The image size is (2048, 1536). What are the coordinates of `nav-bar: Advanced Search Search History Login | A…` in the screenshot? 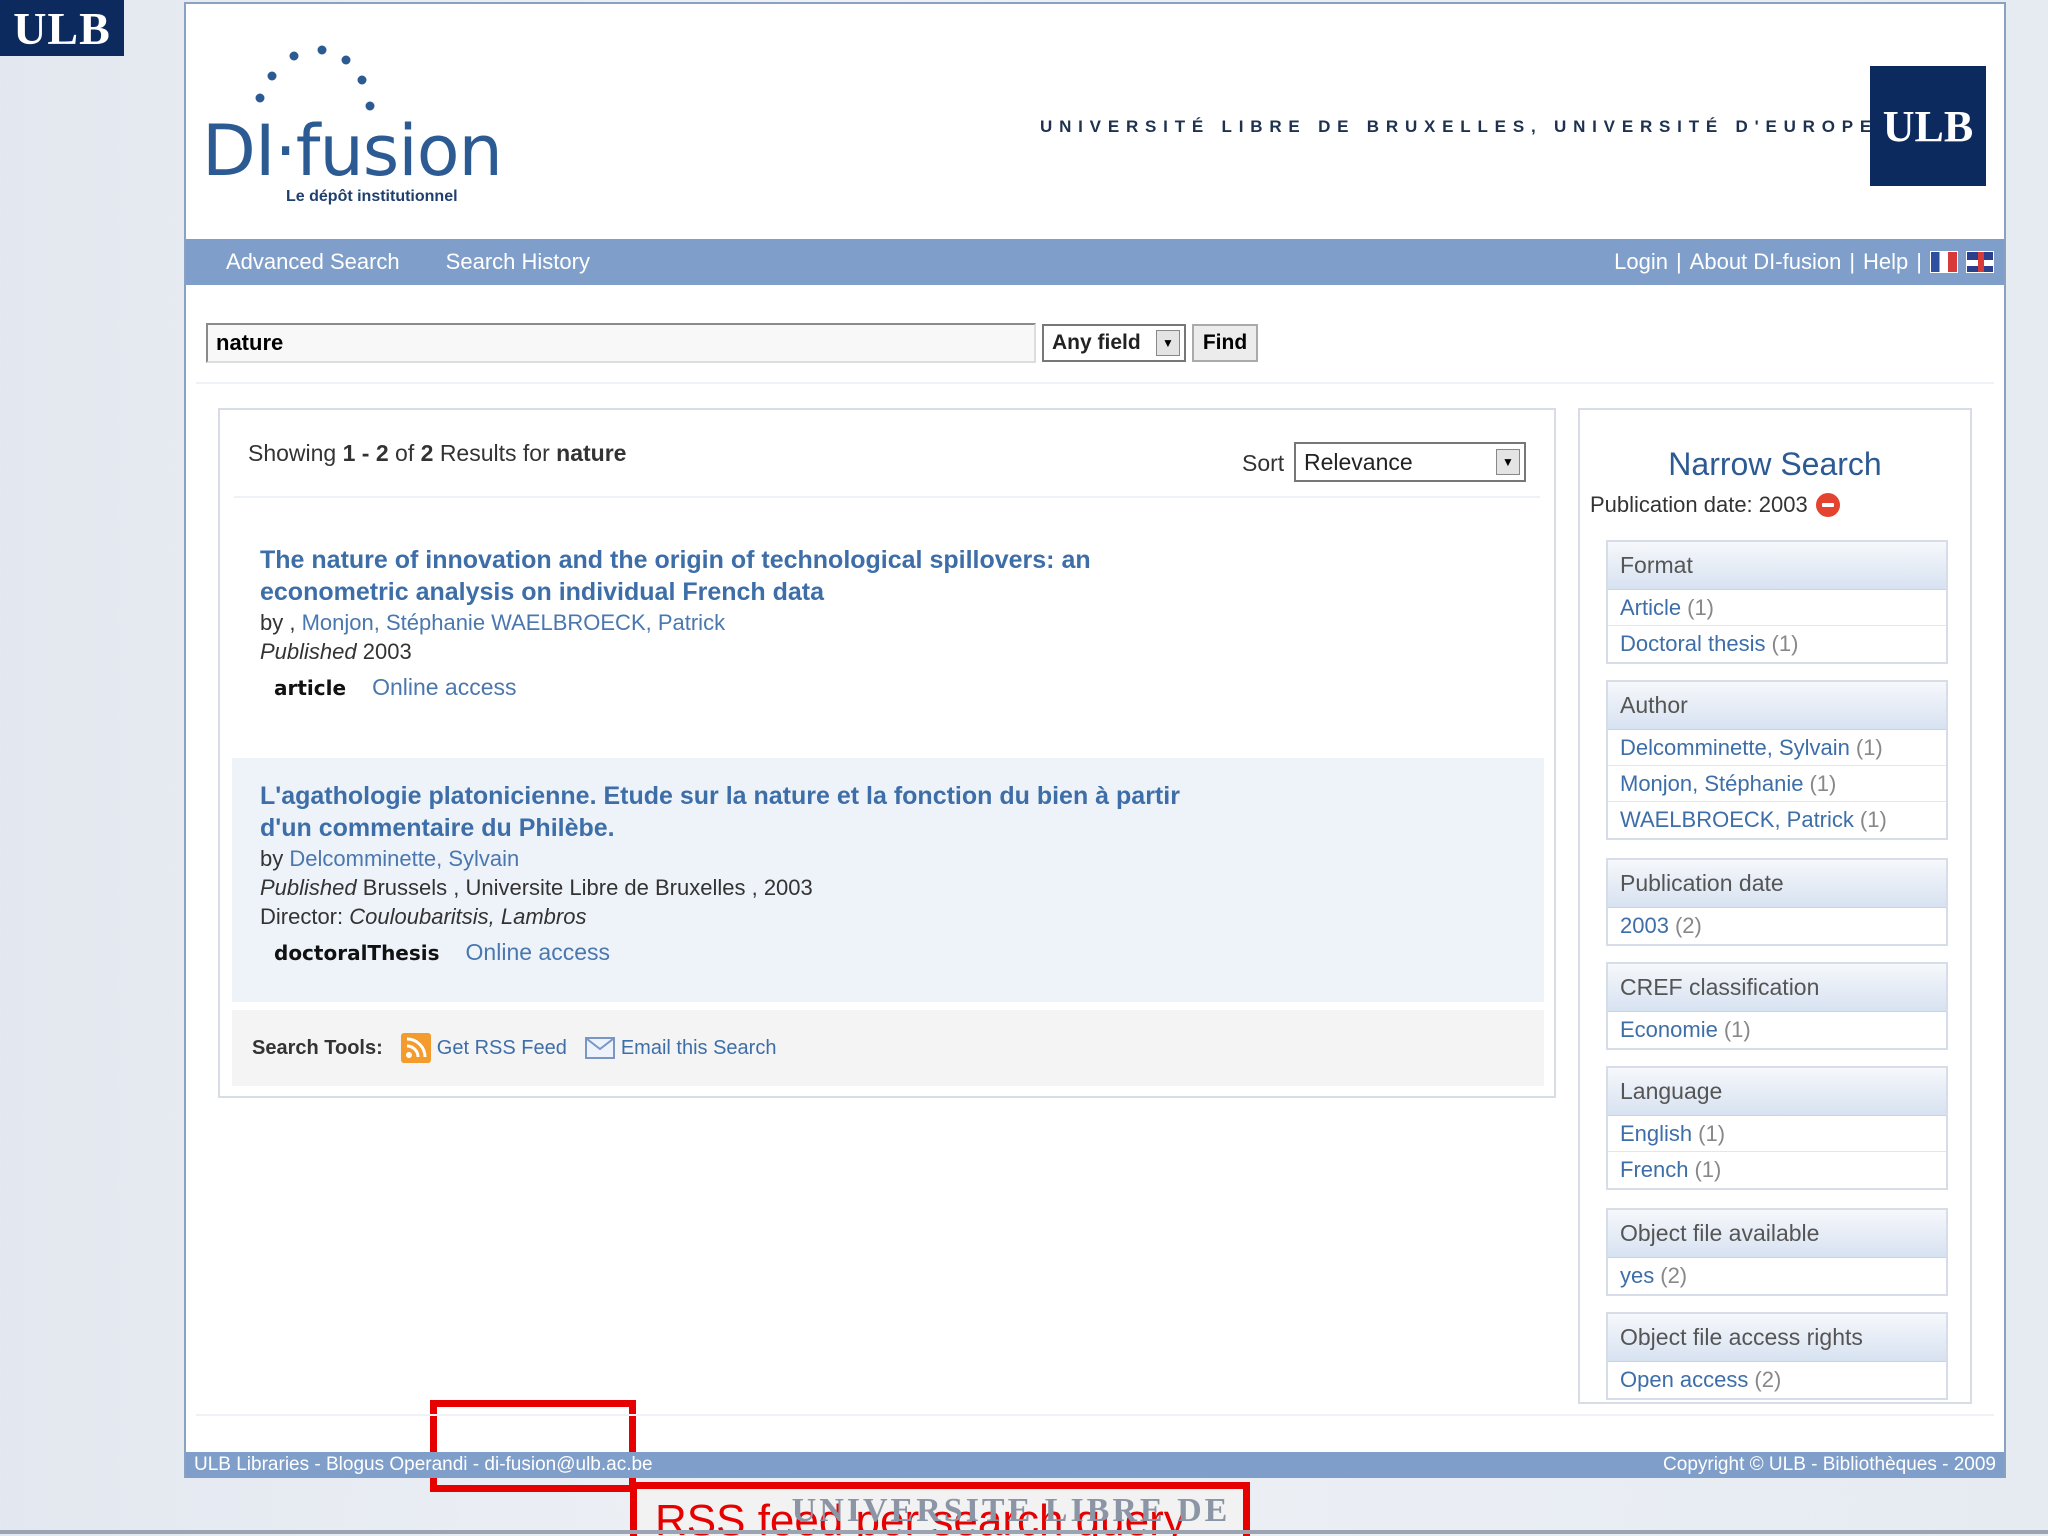 It's located at (1095, 262).